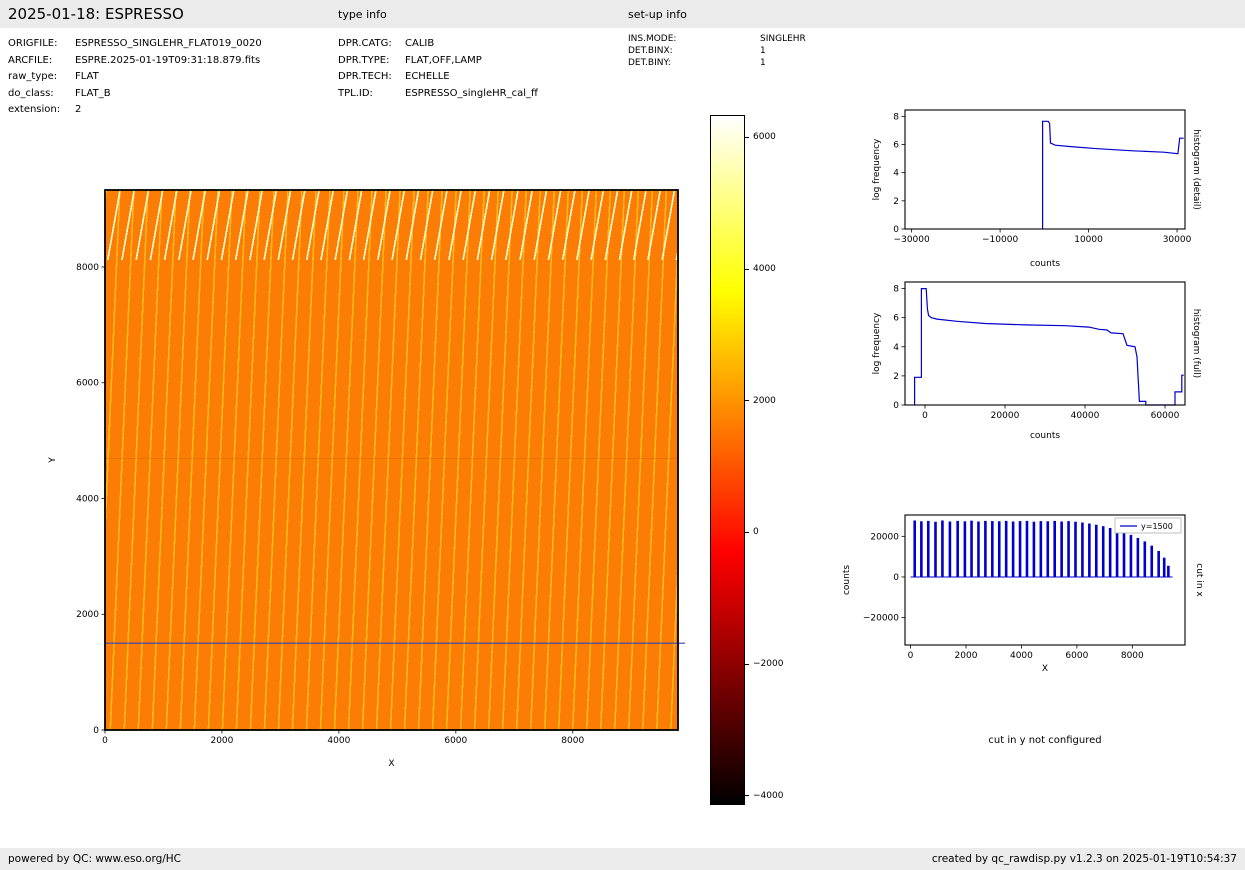 The image size is (1245, 870). What do you see at coordinates (53, 460) in the screenshot?
I see `svg-text: Y` at bounding box center [53, 460].